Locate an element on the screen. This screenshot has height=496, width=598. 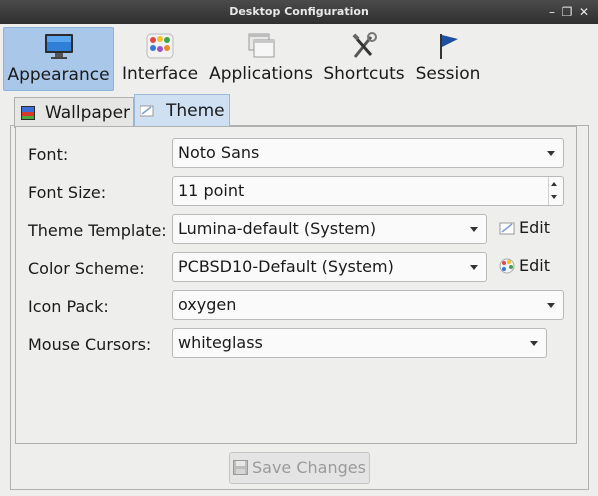
chevron-up-icon is located at coordinates (554, 184).